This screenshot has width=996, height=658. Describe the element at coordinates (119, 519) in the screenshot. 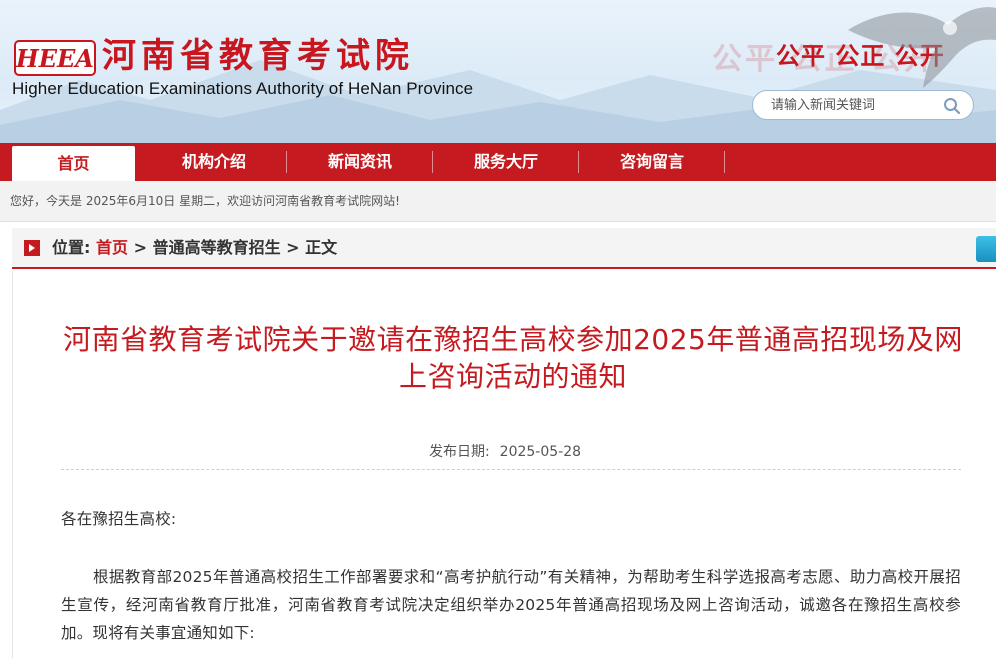

I see `article-greeting: 各在豫招生高校:` at that location.